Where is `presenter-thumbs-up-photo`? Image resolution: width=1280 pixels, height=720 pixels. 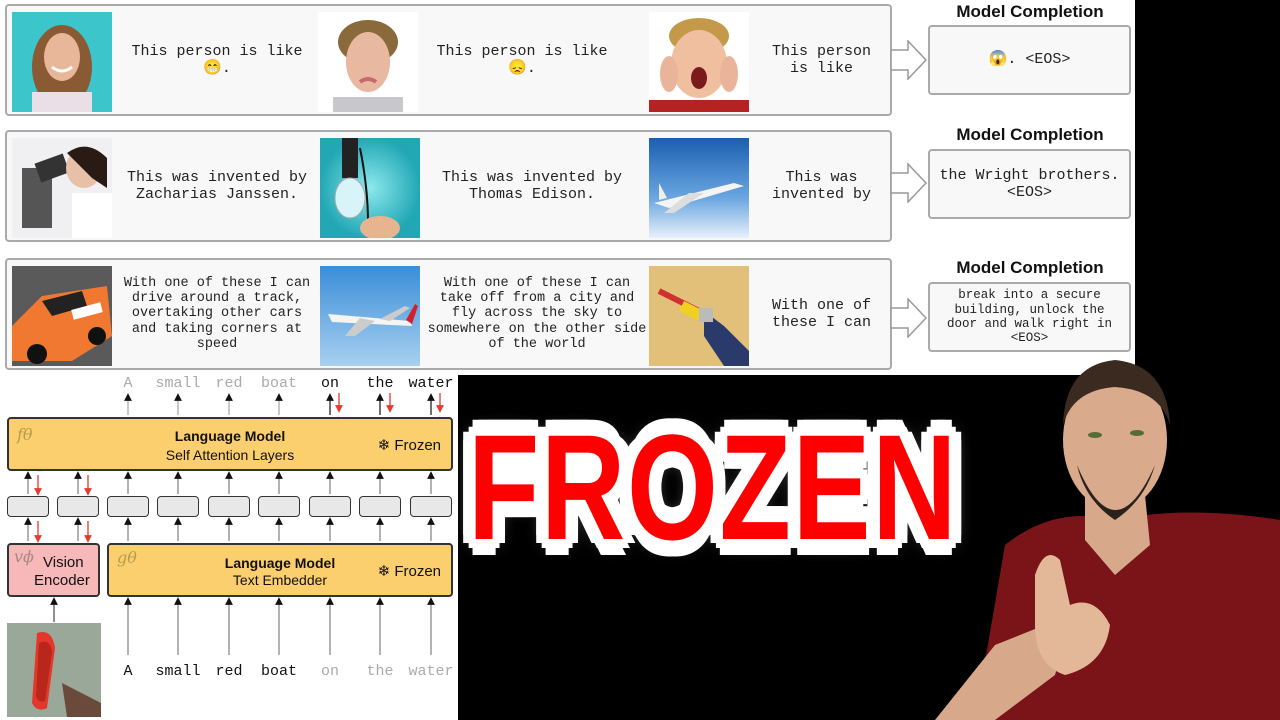
presenter-thumbs-up-photo is located at coordinates (1107, 532).